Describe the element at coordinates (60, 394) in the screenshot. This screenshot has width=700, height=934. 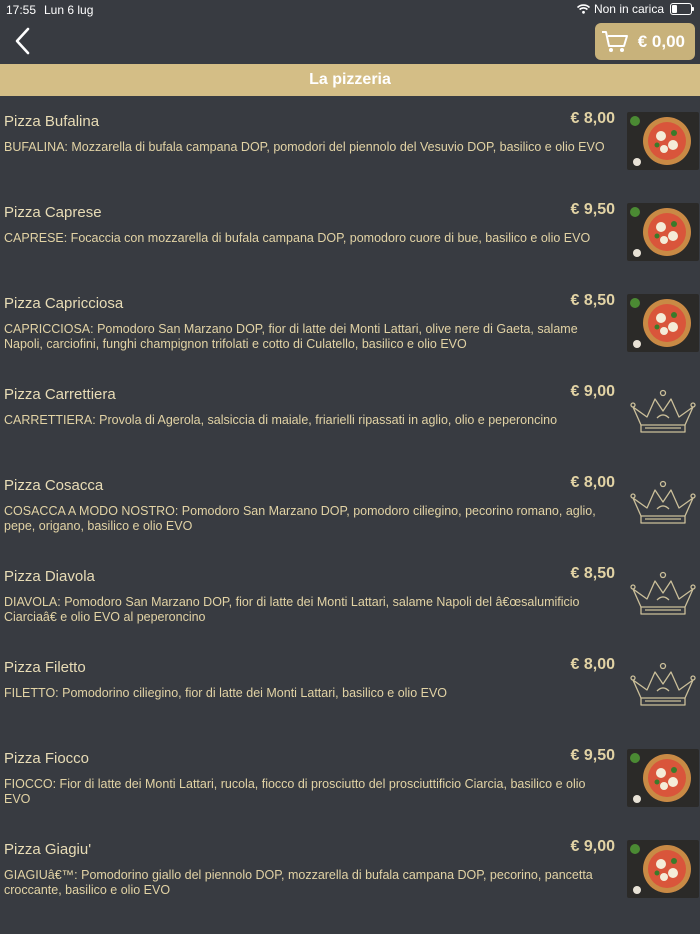
I see `item-name: Pizza Carrettiera` at that location.